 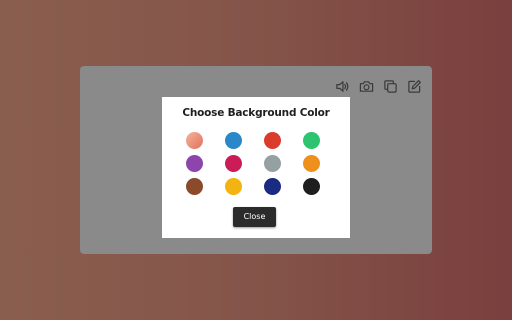 What do you see at coordinates (311, 140) in the screenshot?
I see `color-swatch-green` at bounding box center [311, 140].